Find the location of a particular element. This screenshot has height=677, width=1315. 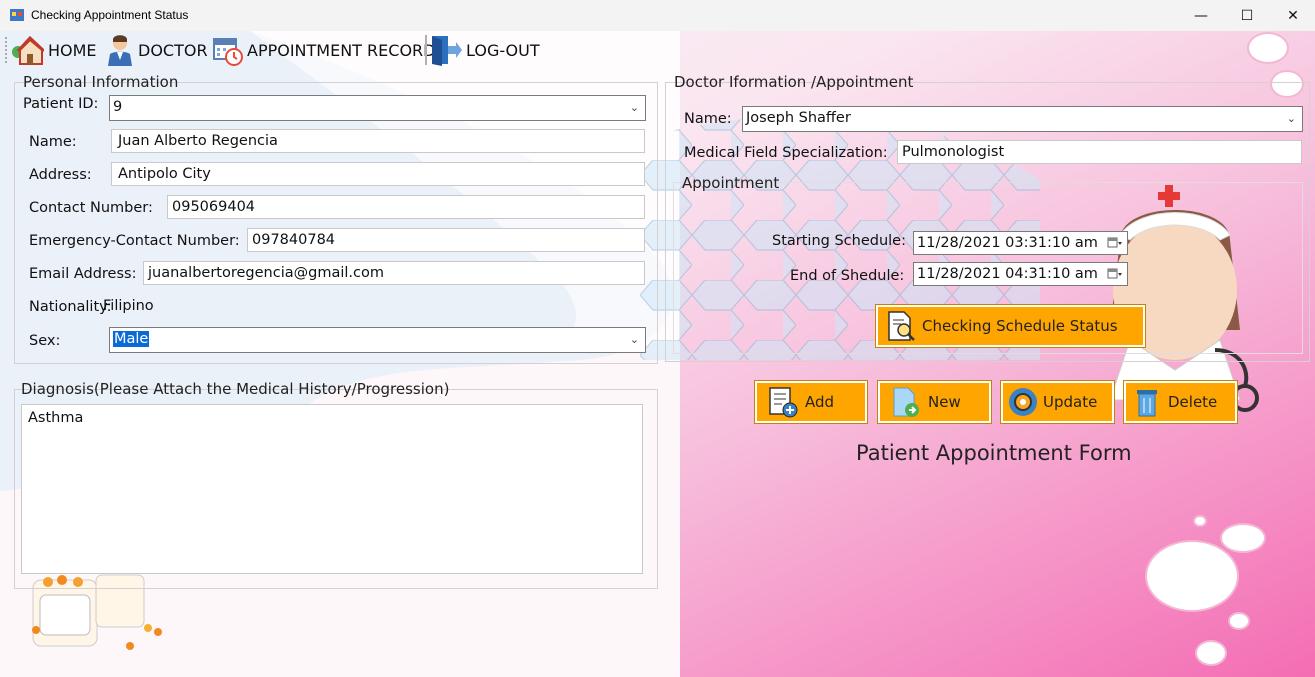

menu-logout-label: LOG-OUT is located at coordinates (503, 50).